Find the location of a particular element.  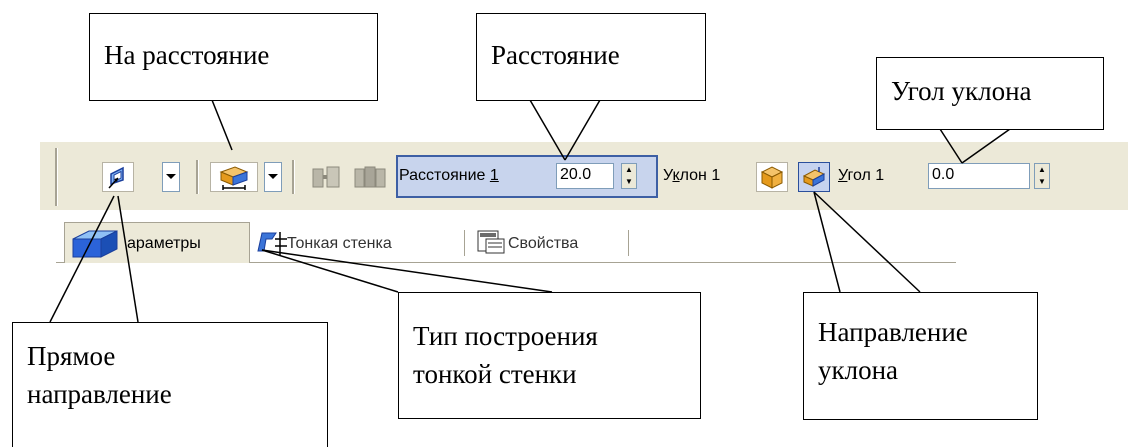

callout-rasstoyanie: Расстояние is located at coordinates (591, 57).